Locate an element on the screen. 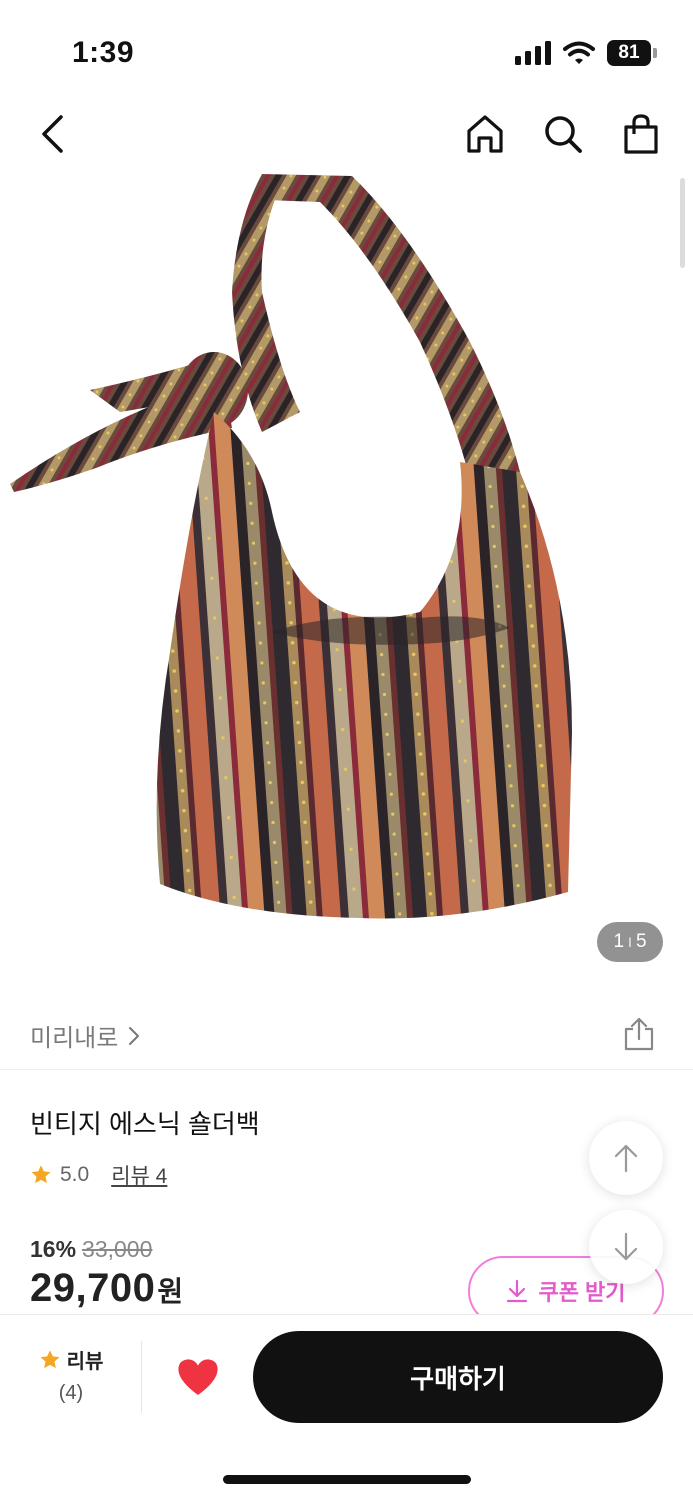  image-counter: 1 I 5 is located at coordinates (630, 942).